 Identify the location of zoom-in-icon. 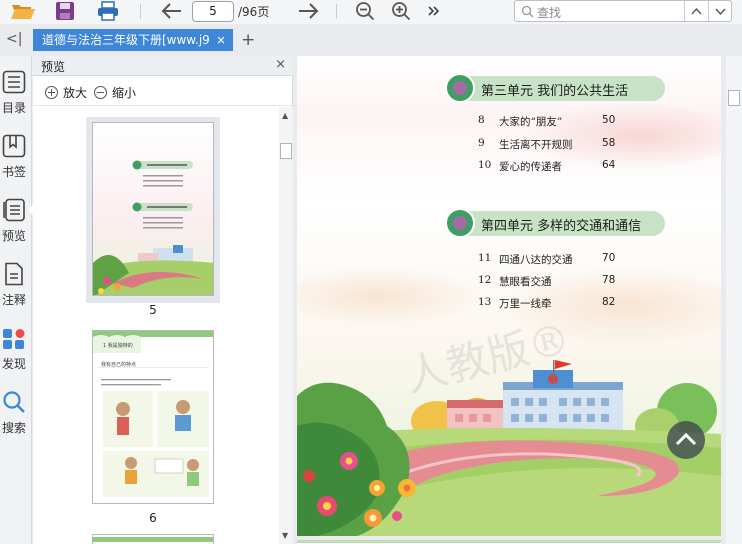
(401, 11).